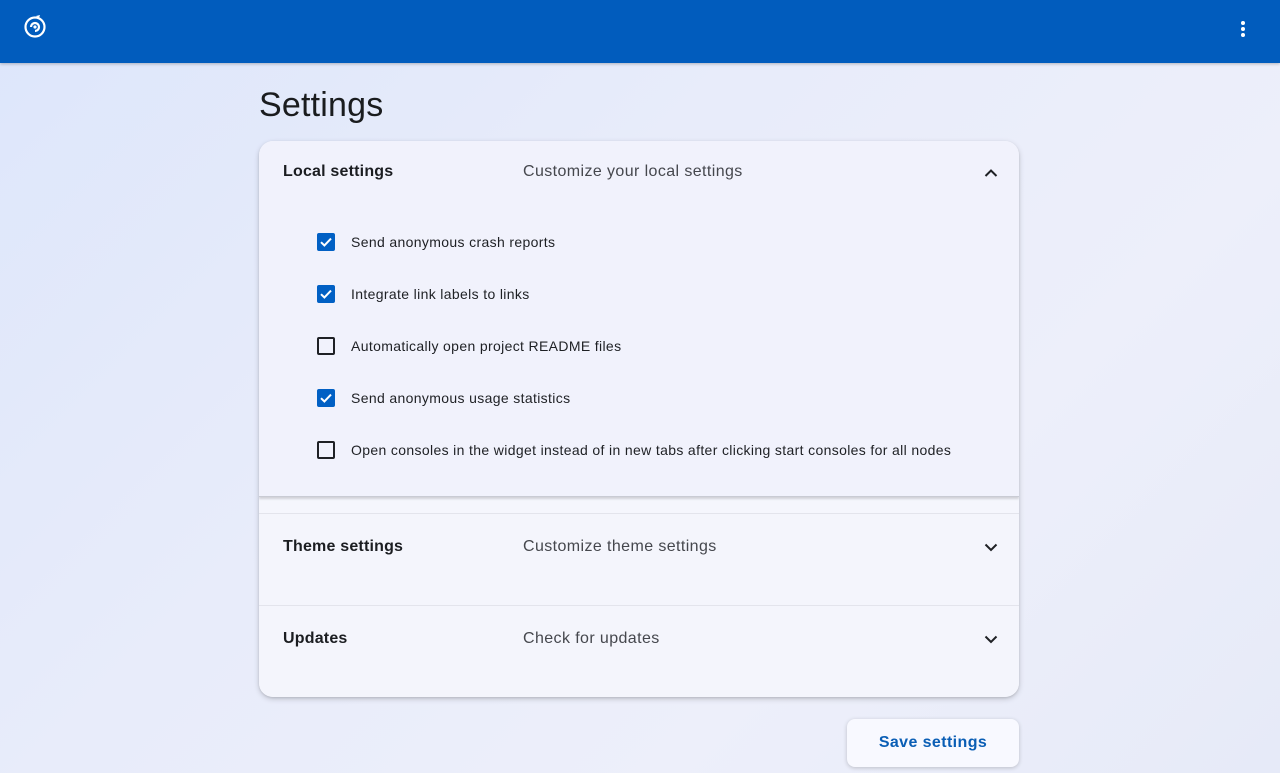  I want to click on option-integrate-link-labels: Integrate link labels to links, so click(639, 295).